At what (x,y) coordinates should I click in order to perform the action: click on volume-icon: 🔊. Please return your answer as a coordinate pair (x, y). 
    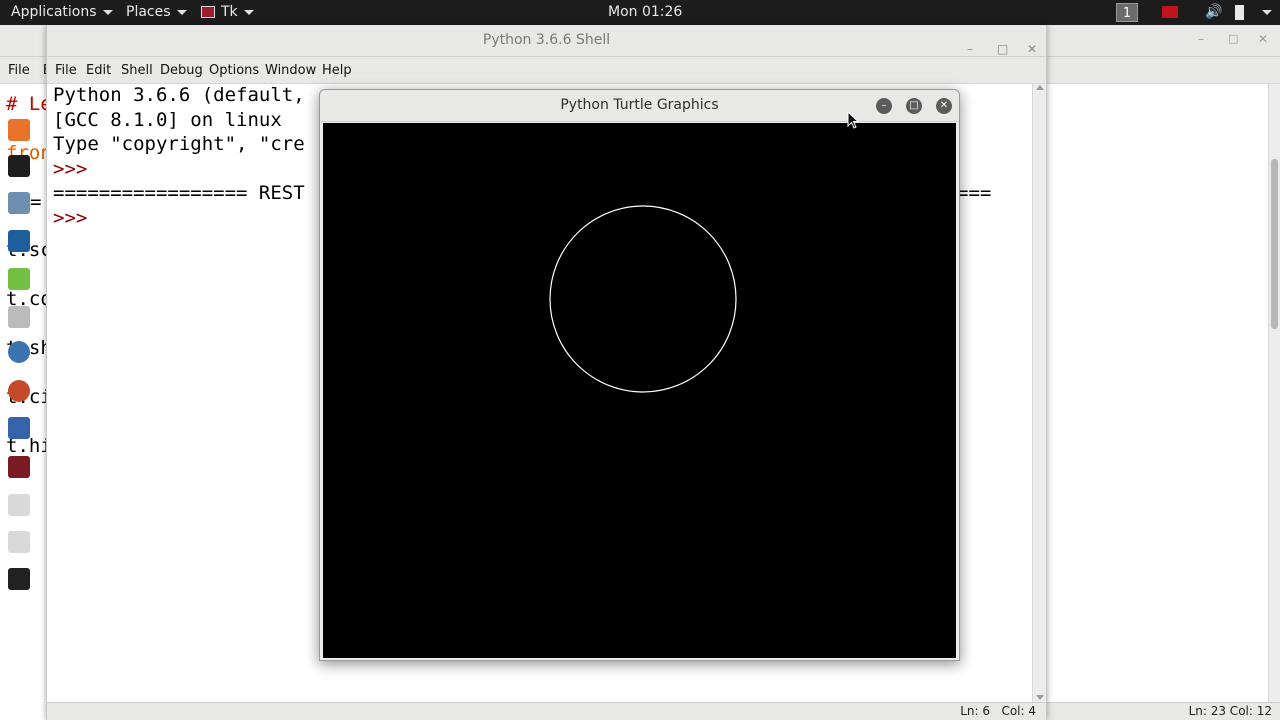
    Looking at the image, I should click on (1213, 12).